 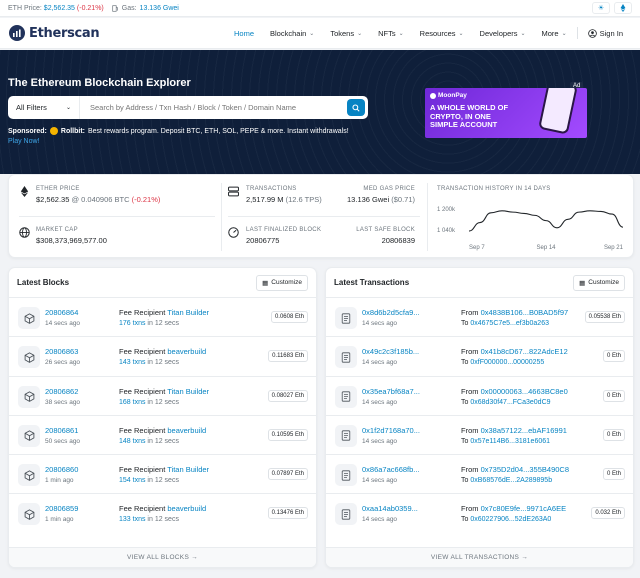 What do you see at coordinates (507, 362) in the screenshot?
I see `tx-to-link: 0xfF000000...00000255` at bounding box center [507, 362].